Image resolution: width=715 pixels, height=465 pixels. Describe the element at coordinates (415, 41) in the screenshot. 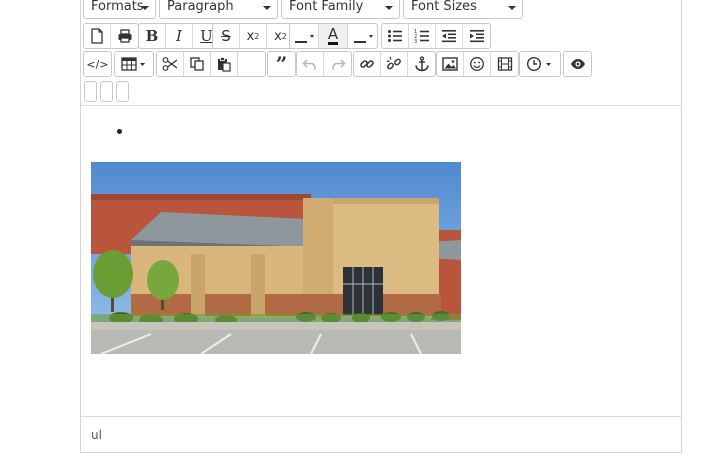

I see `svg-text: 3` at that location.